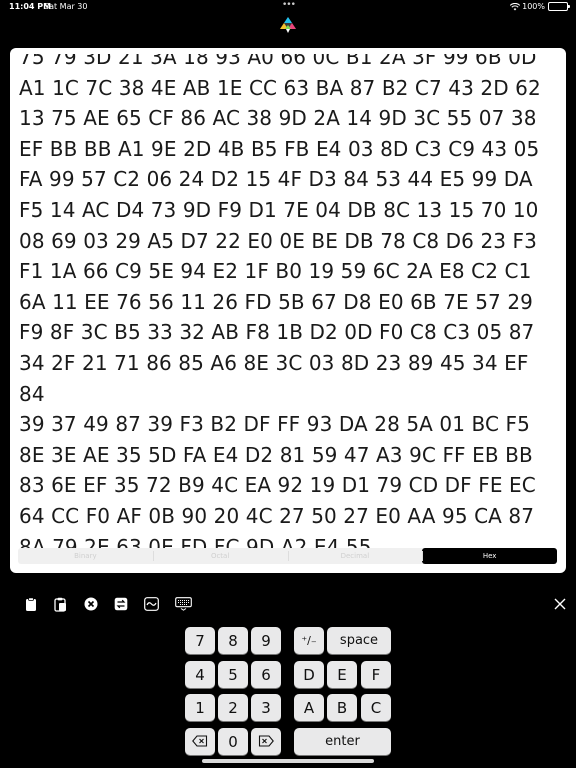  What do you see at coordinates (66, 6) in the screenshot?
I see `status-date: Sat Mar 30` at bounding box center [66, 6].